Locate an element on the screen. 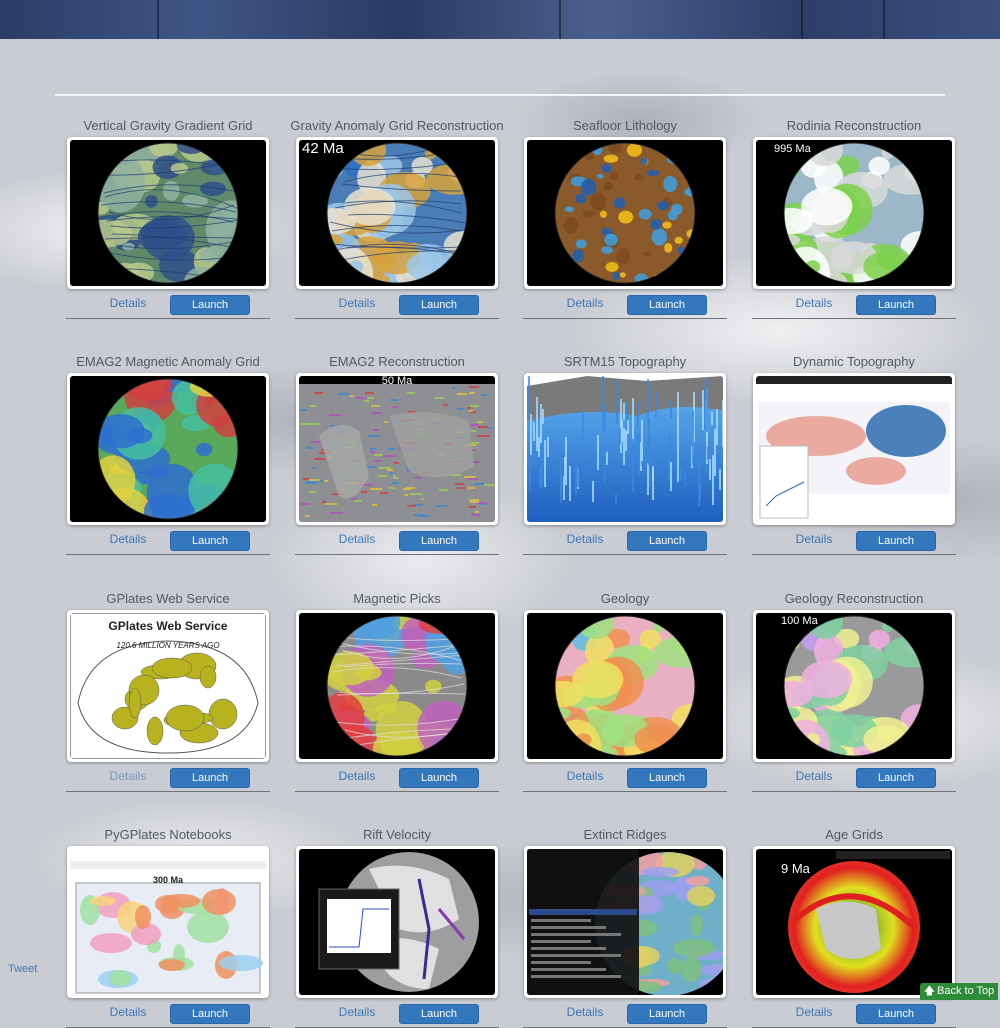 The image size is (1000, 1028). app-thumbnail: 42 Ma is located at coordinates (397, 213).